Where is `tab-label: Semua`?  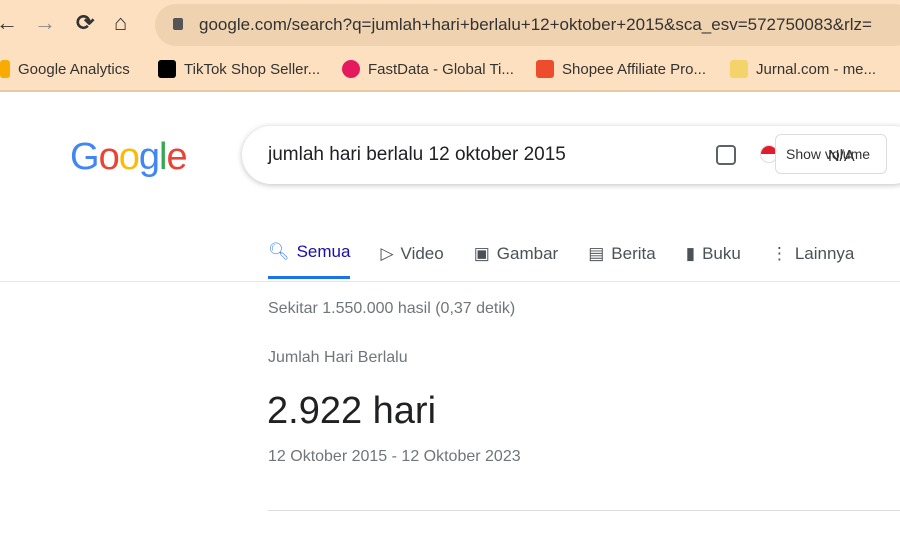
tab-label: Semua is located at coordinates (323, 251).